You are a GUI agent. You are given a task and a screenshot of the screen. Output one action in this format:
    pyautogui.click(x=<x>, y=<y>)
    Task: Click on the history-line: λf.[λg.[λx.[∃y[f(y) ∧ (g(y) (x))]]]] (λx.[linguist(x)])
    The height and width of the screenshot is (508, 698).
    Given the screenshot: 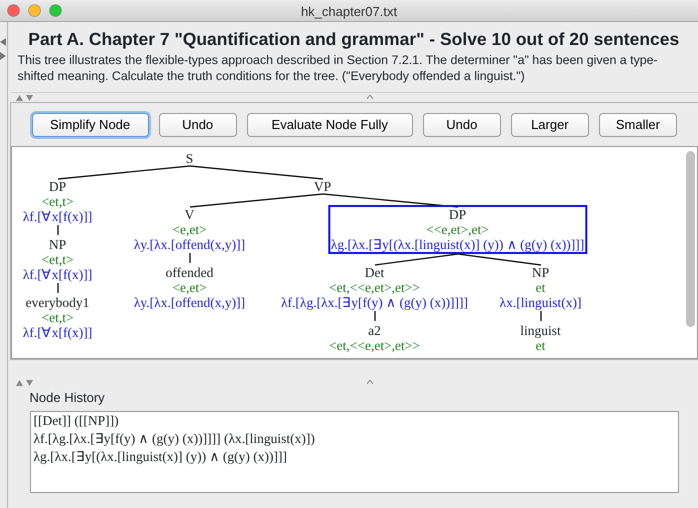 What is the action you would take?
    pyautogui.click(x=175, y=439)
    